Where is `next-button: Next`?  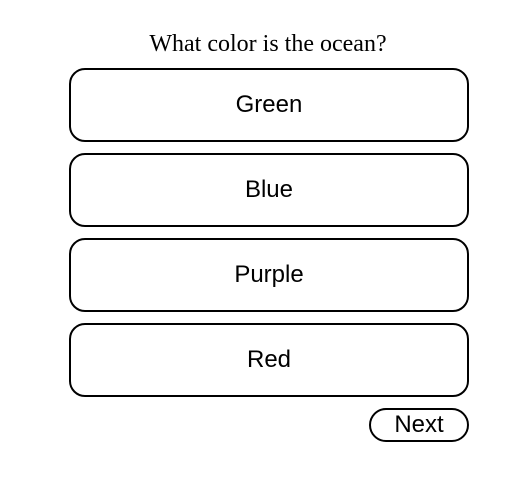
next-button: Next is located at coordinates (419, 425).